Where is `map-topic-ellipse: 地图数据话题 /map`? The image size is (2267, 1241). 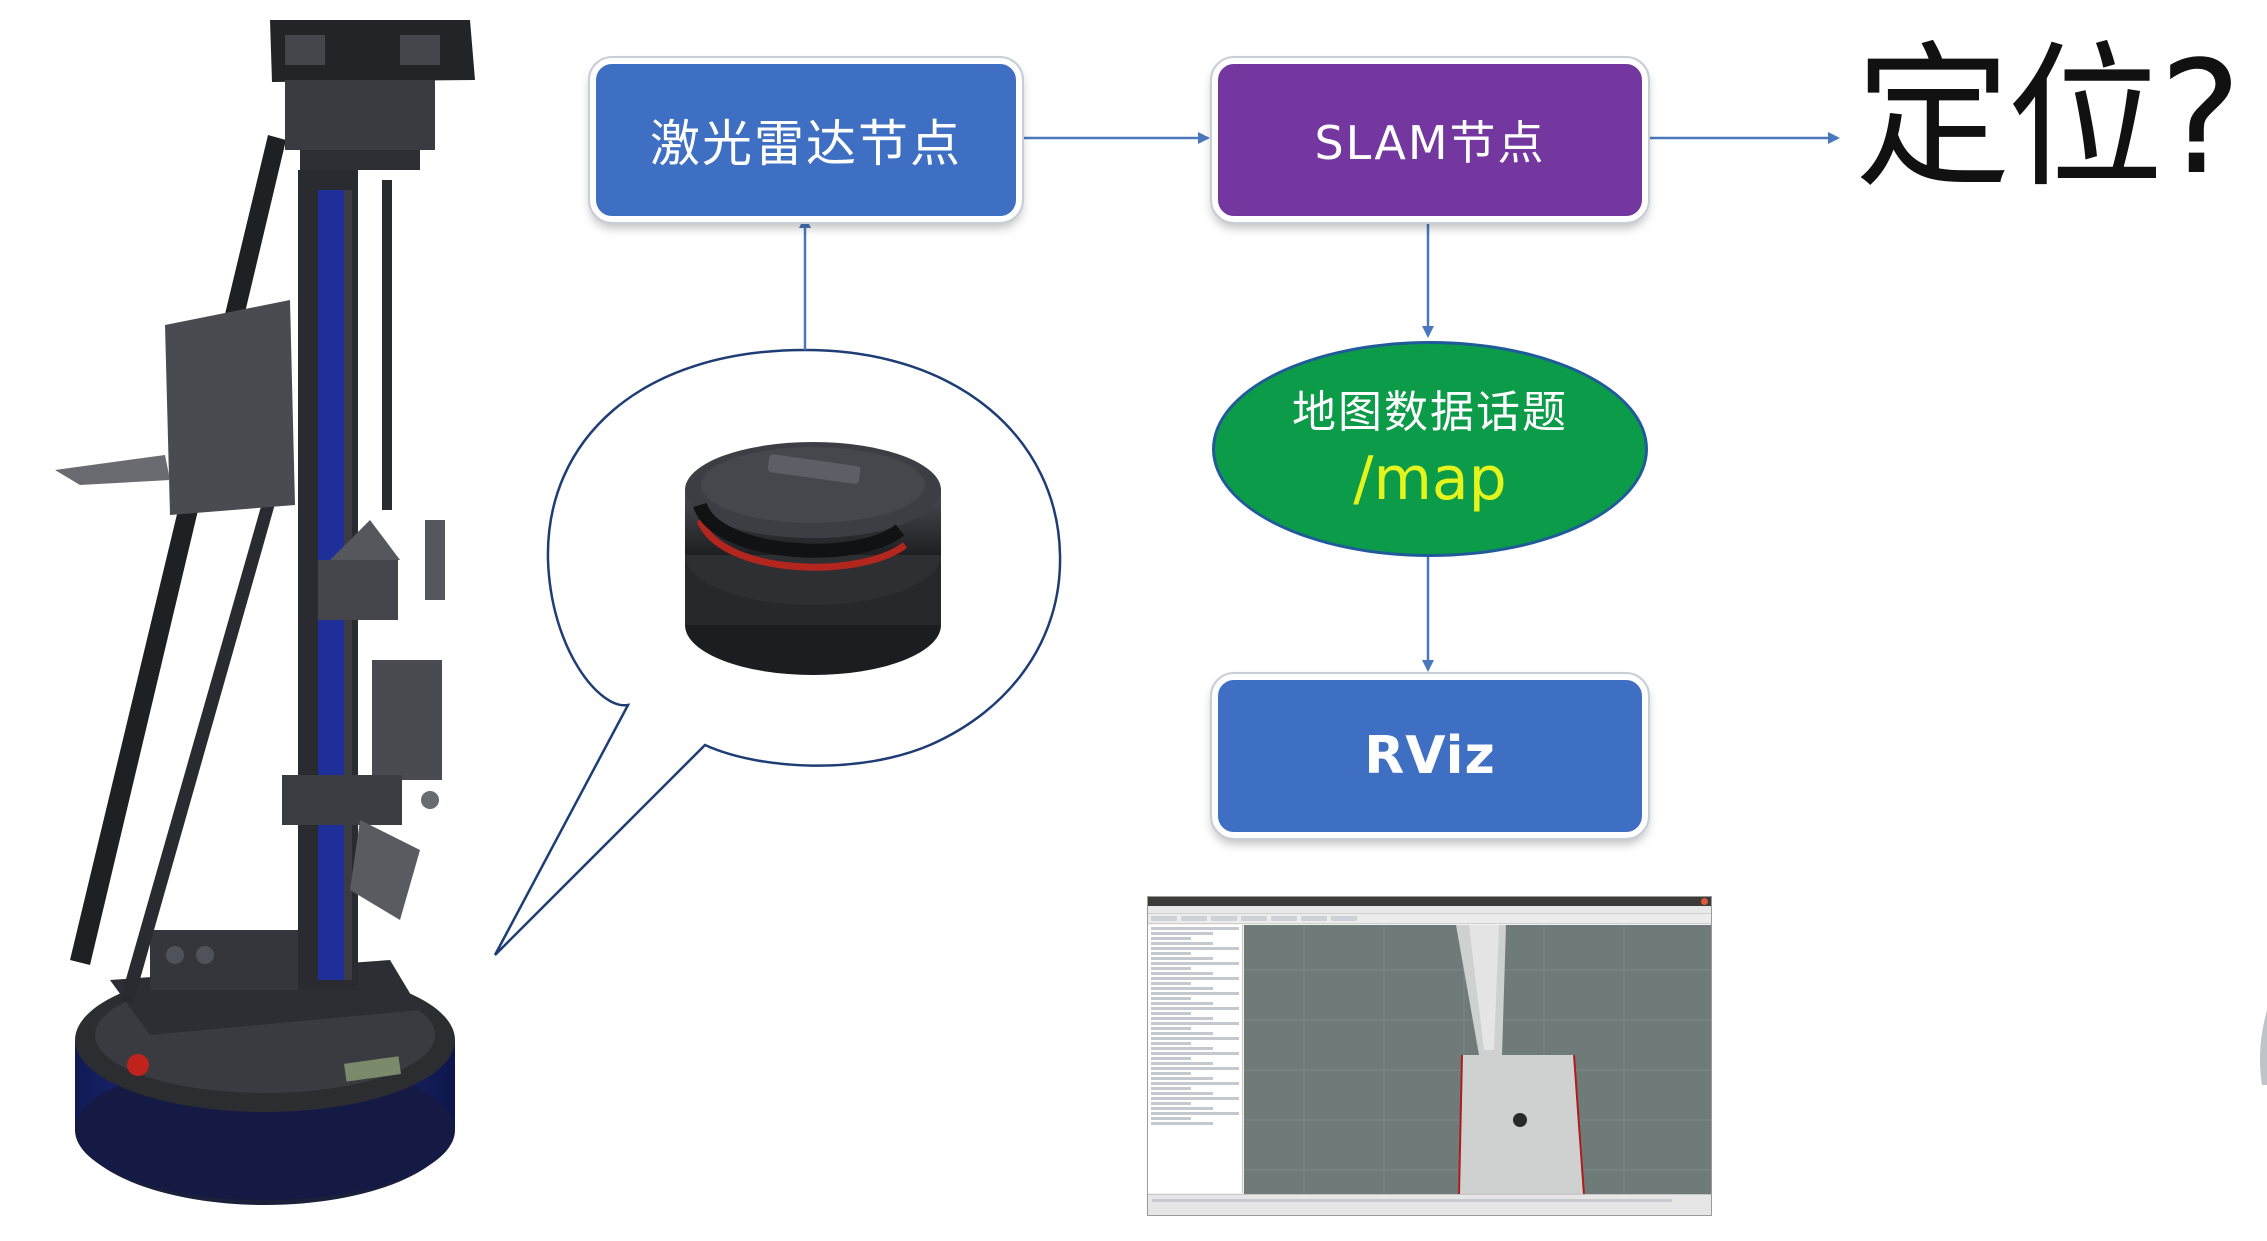
map-topic-ellipse: 地图数据话题 /map is located at coordinates (1430, 449).